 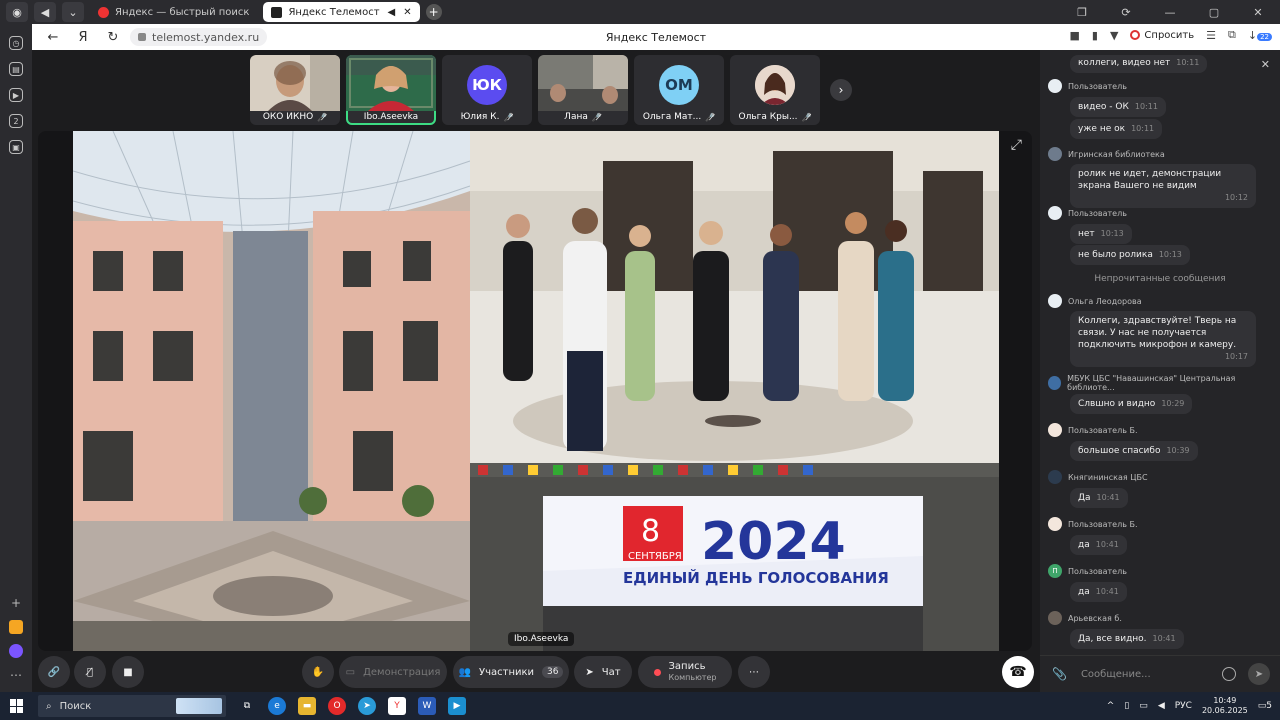 What do you see at coordinates (16, 95) in the screenshot?
I see `media-icon: ▶` at bounding box center [16, 95].